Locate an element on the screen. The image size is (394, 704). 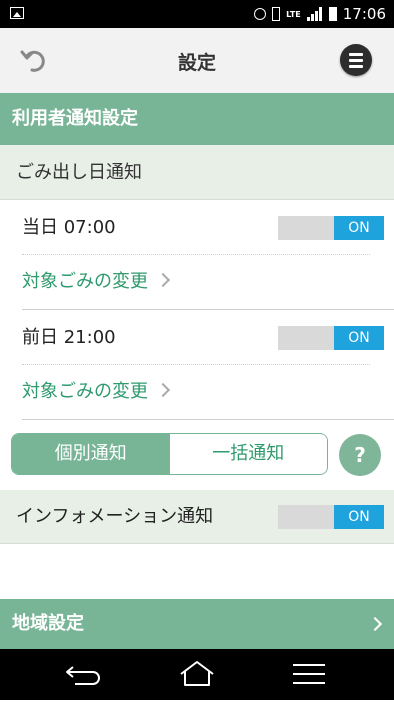
region-settings-label: 地域設定 is located at coordinates (48, 623).